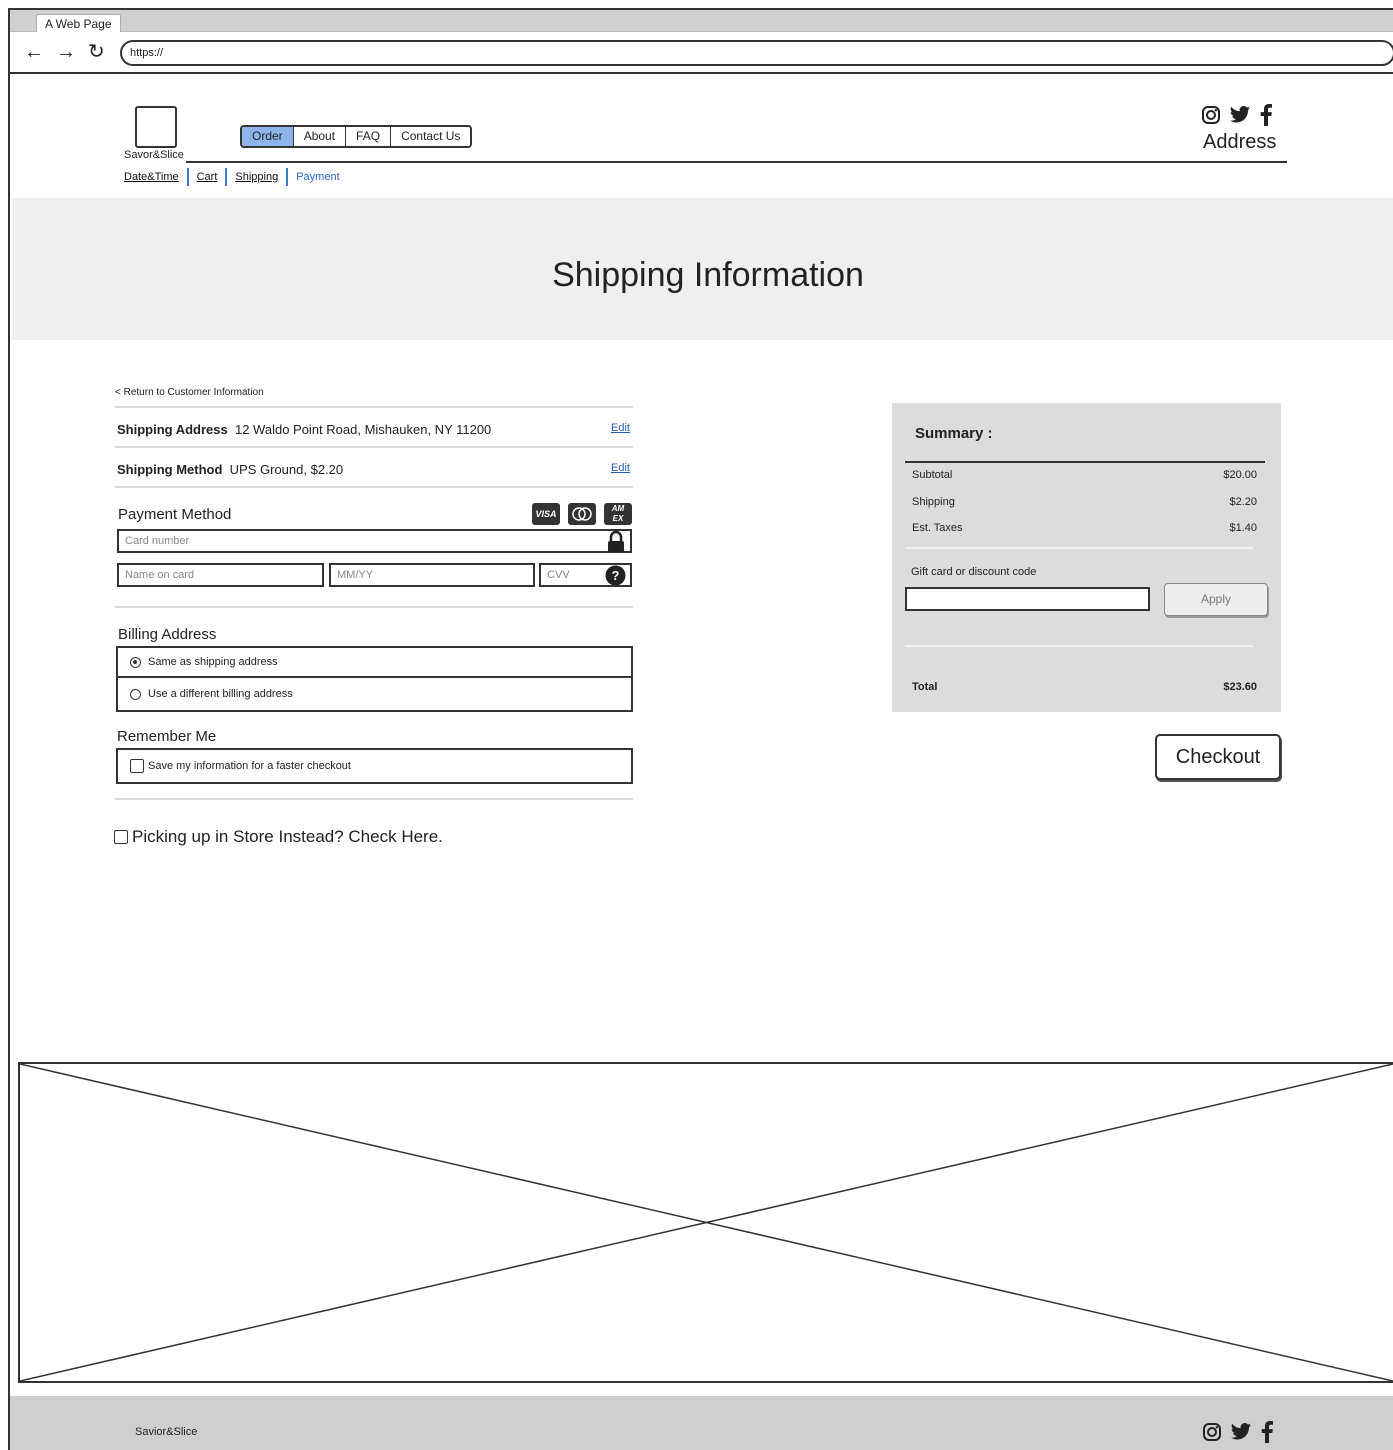 This screenshot has width=1393, height=1450. What do you see at coordinates (756, 53) in the screenshot?
I see `url-bar: https://` at bounding box center [756, 53].